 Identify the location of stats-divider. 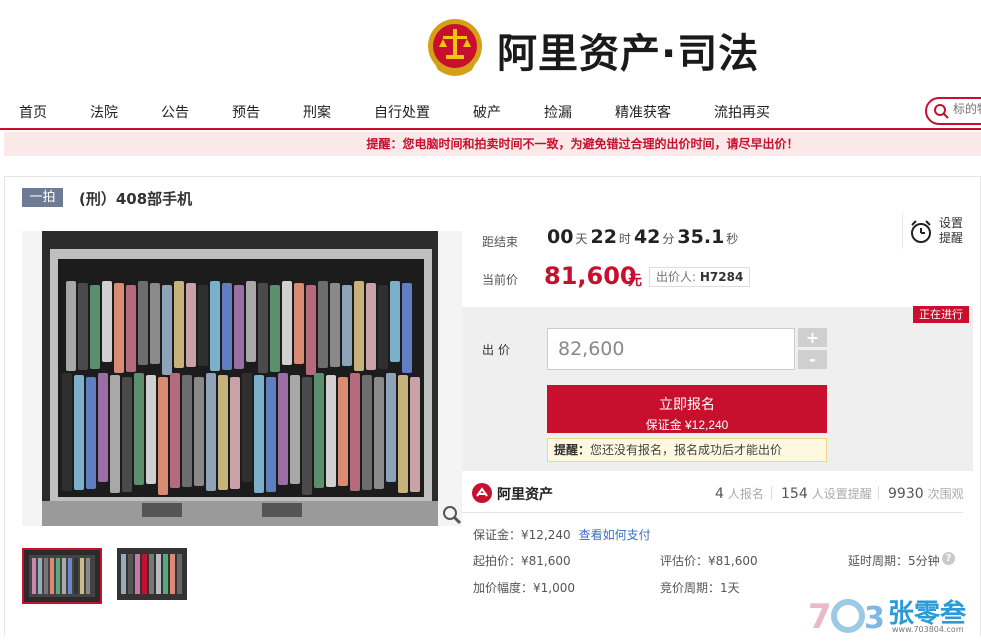
(771, 493).